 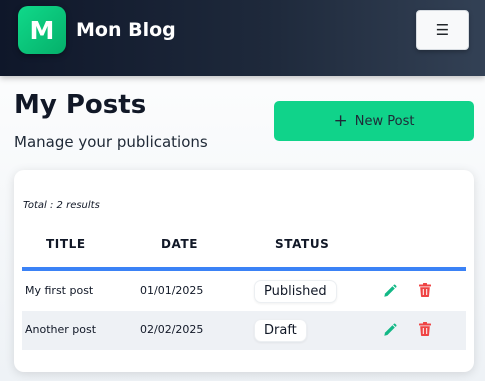 What do you see at coordinates (111, 142) in the screenshot?
I see `page-subtitle: Manage your publications` at bounding box center [111, 142].